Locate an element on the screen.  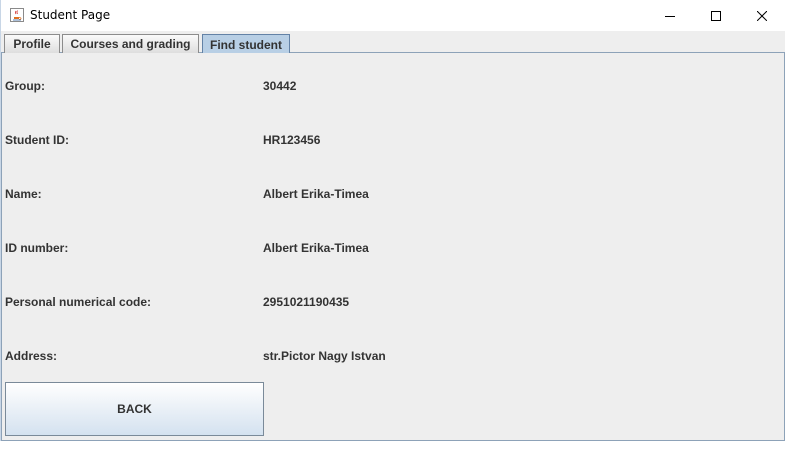
maximize-button is located at coordinates (716, 15).